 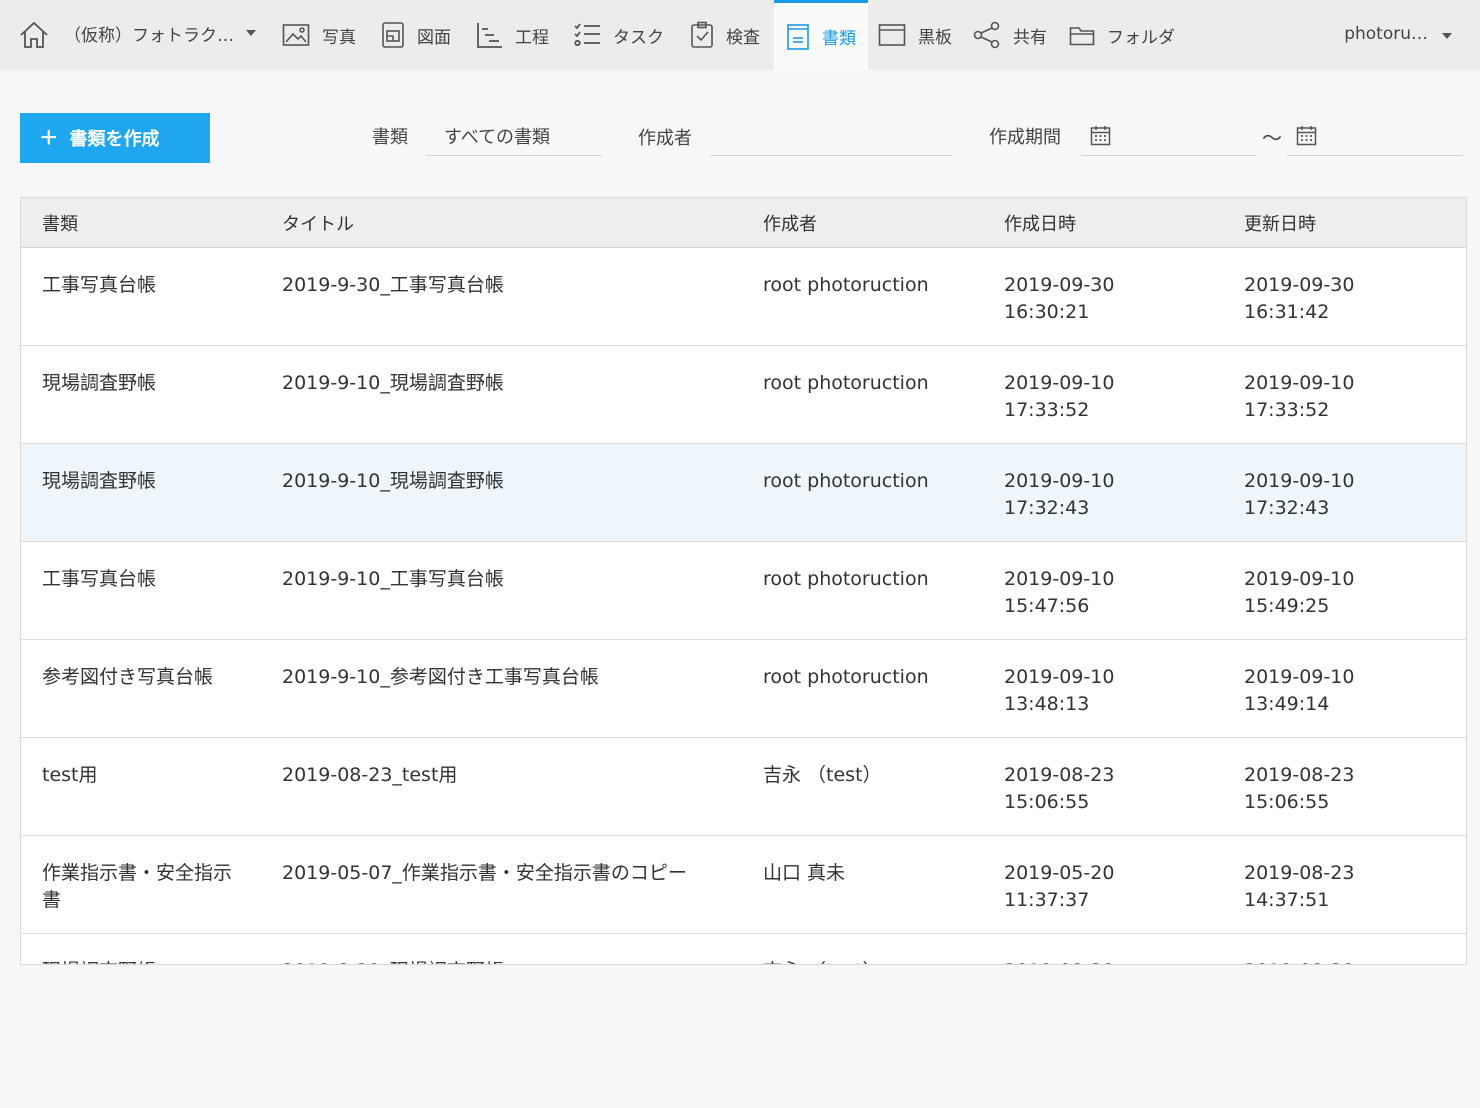 I want to click on home-icon, so click(x=34, y=35).